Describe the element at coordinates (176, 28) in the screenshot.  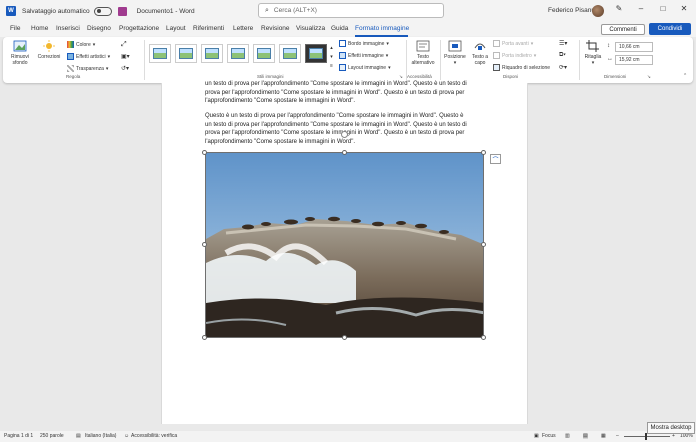
I see `tab-layout: Layout` at that location.